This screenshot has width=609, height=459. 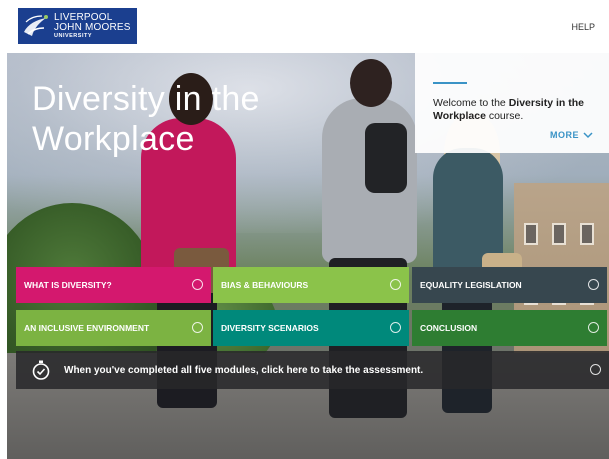 What do you see at coordinates (113, 285) in the screenshot?
I see `module-what-is-diversity: WHAT IS DIVERSITY?` at bounding box center [113, 285].